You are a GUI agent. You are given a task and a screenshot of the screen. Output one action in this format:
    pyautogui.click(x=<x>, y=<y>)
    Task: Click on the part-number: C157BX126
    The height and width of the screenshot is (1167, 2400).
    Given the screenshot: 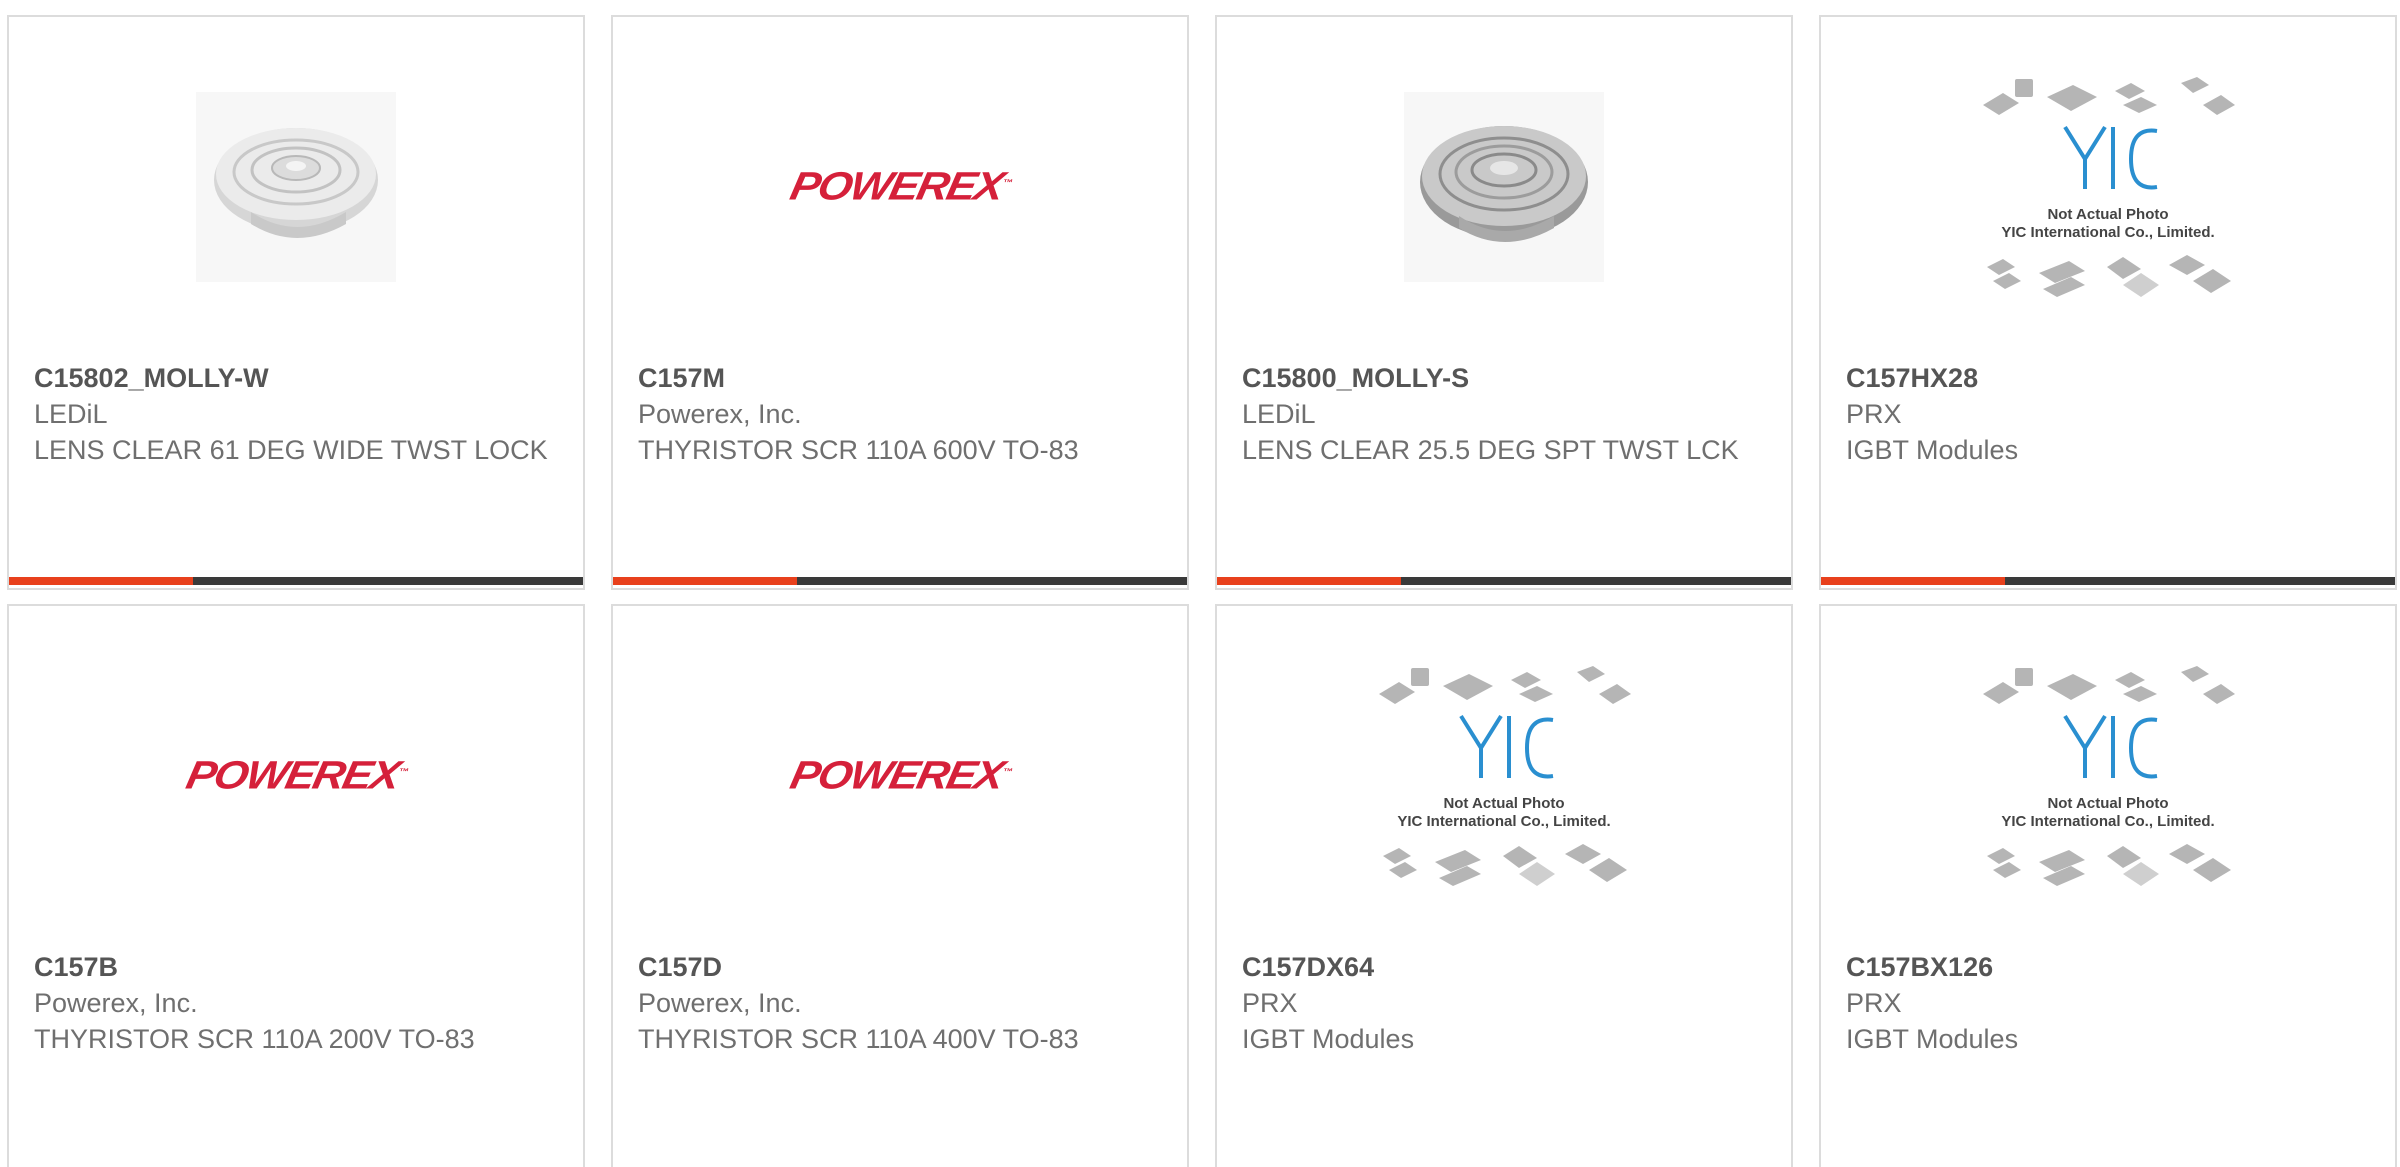 What is the action you would take?
    pyautogui.click(x=2110, y=967)
    